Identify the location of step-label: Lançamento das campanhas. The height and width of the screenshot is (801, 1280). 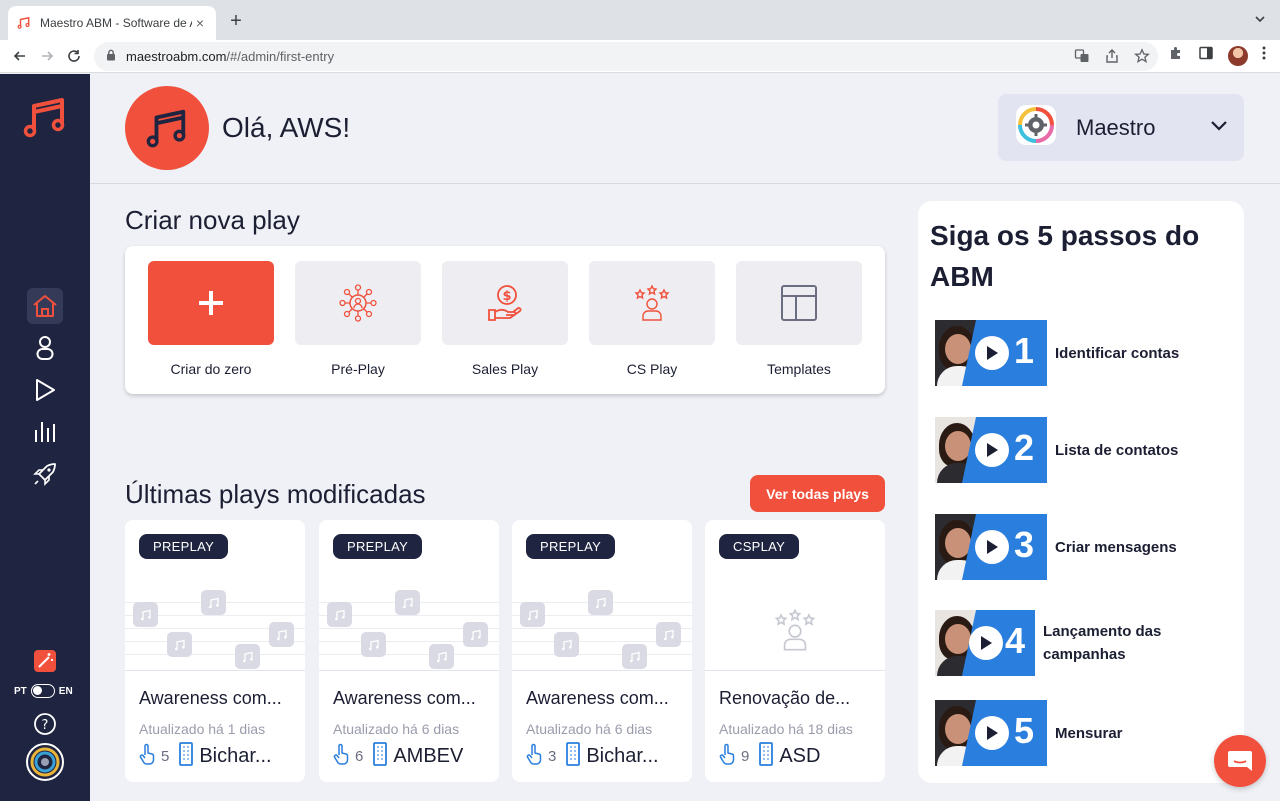
(1102, 643).